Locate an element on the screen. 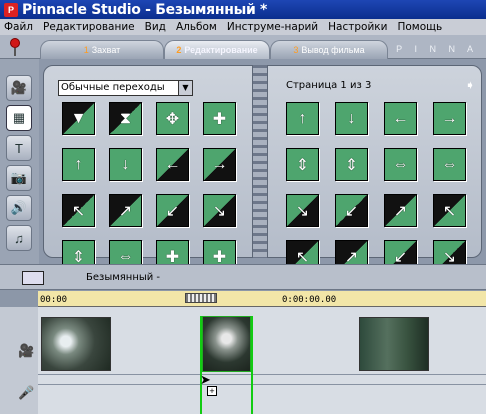  transition-arrow-icon: ← is located at coordinates (172, 164).